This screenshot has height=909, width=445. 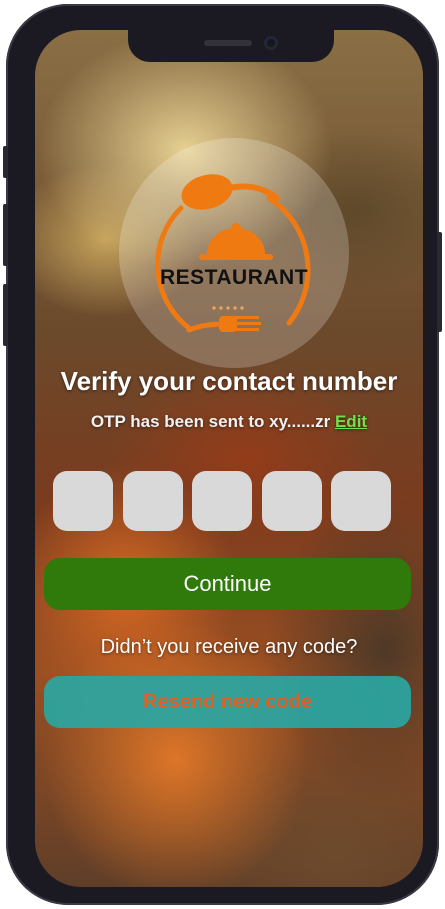 What do you see at coordinates (227, 702) in the screenshot?
I see `resend-code-button: Resend new code` at bounding box center [227, 702].